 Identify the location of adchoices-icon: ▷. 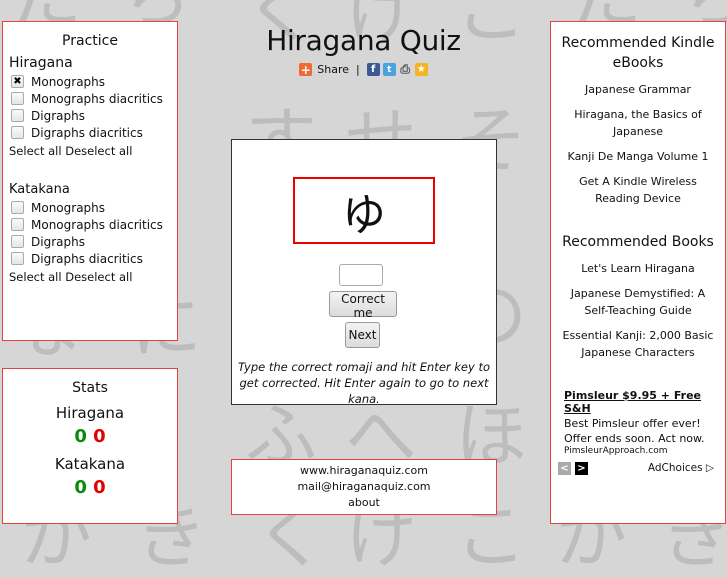
(709, 468).